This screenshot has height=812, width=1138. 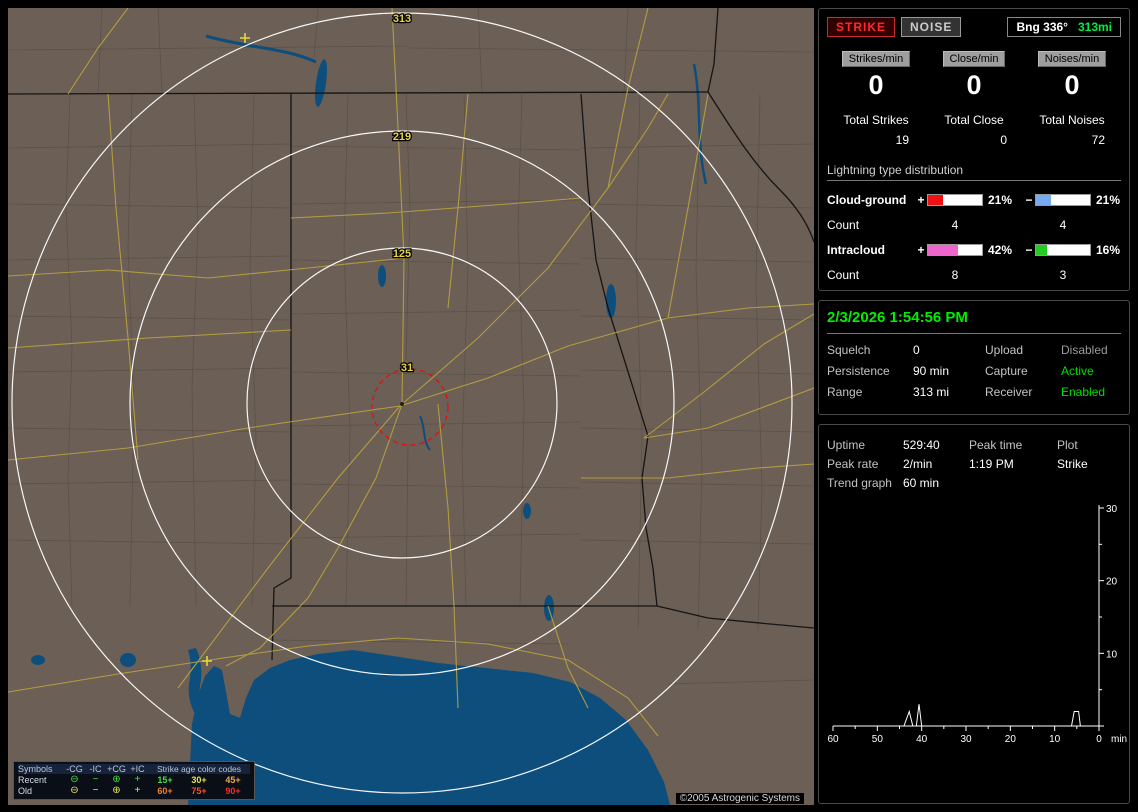 What do you see at coordinates (1042, 27) in the screenshot?
I see `bearing-label: Bng 336°` at bounding box center [1042, 27].